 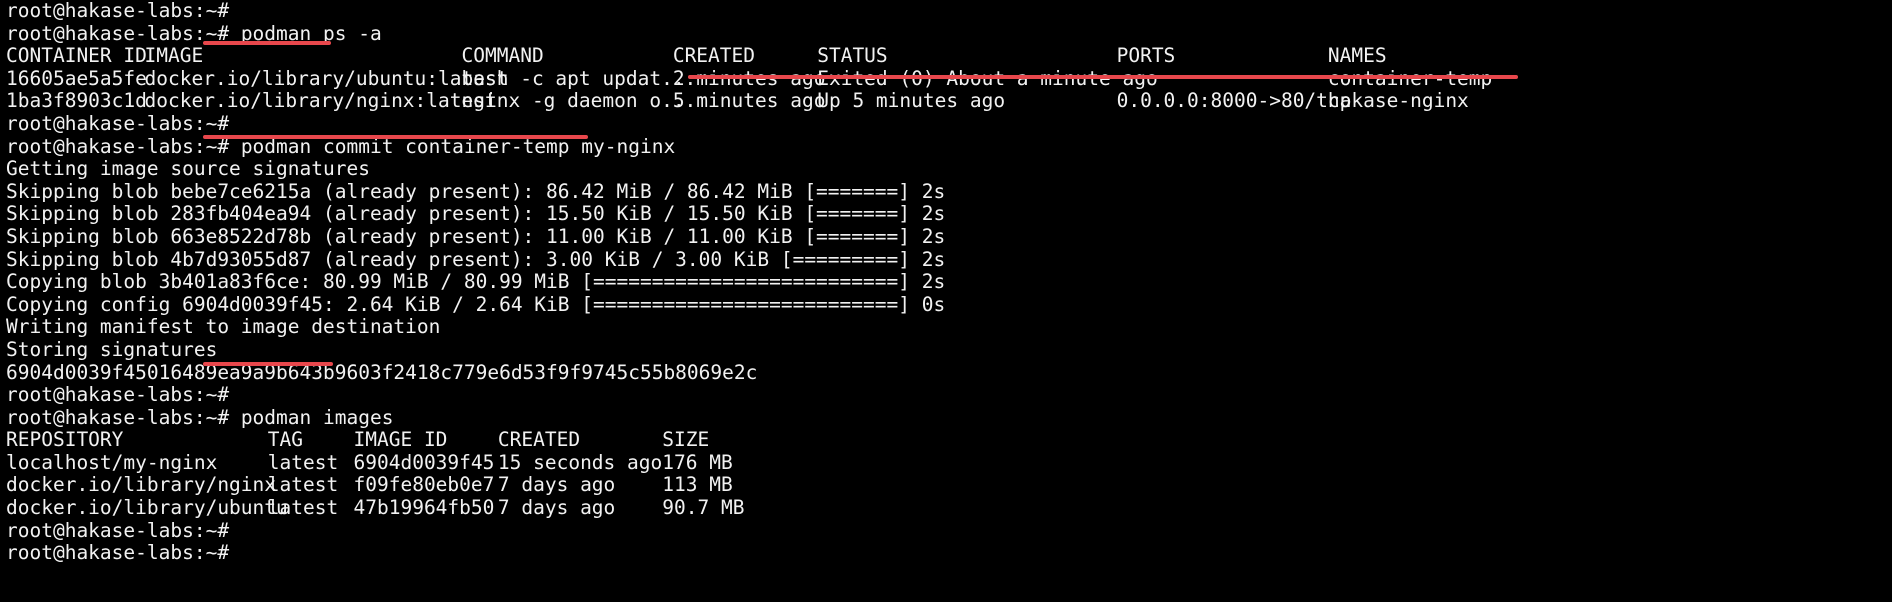 I want to click on output-line: Getting image source signatures, so click(x=475, y=169).